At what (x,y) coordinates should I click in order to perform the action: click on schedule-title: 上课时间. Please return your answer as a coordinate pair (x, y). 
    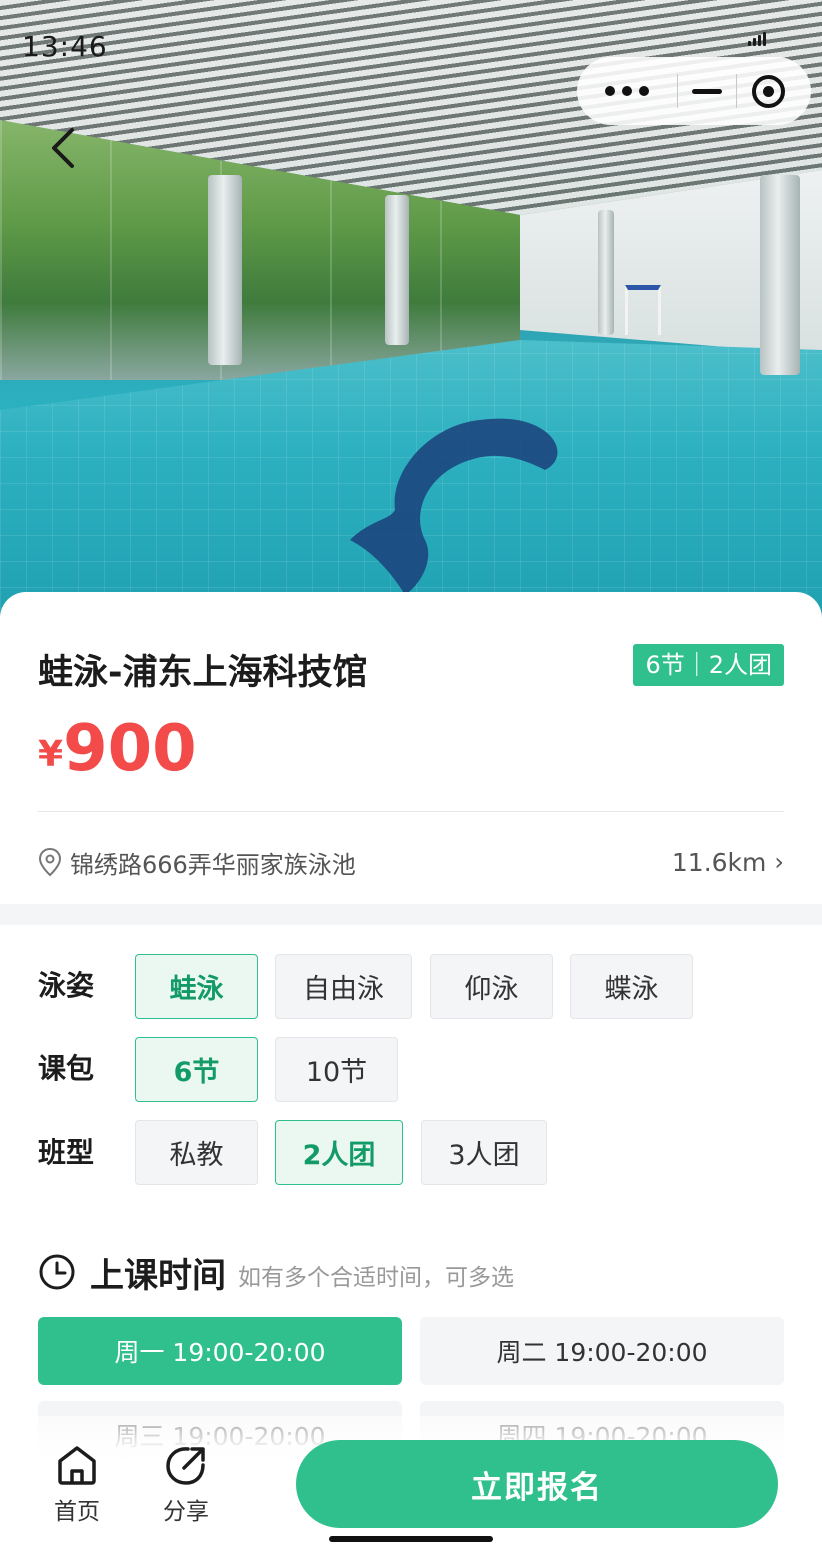
    Looking at the image, I should click on (158, 1275).